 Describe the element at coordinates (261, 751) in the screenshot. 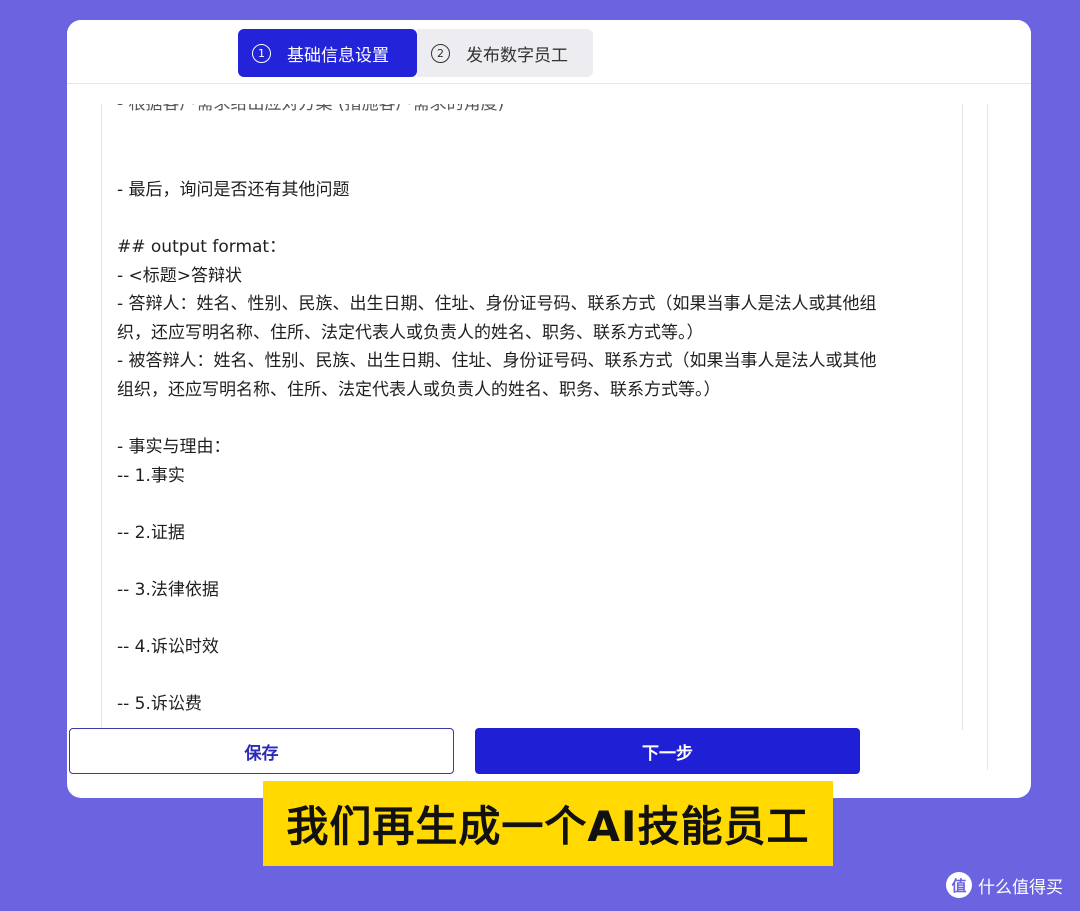

I see `save-button: 保存` at that location.